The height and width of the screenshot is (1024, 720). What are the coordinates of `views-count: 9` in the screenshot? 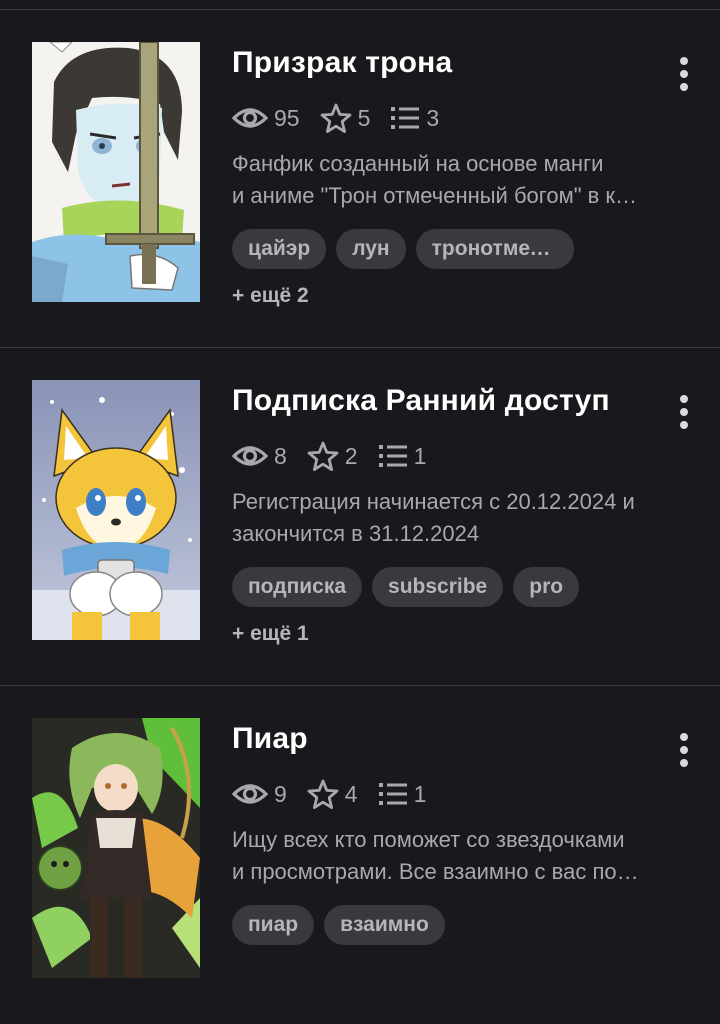 It's located at (280, 793).